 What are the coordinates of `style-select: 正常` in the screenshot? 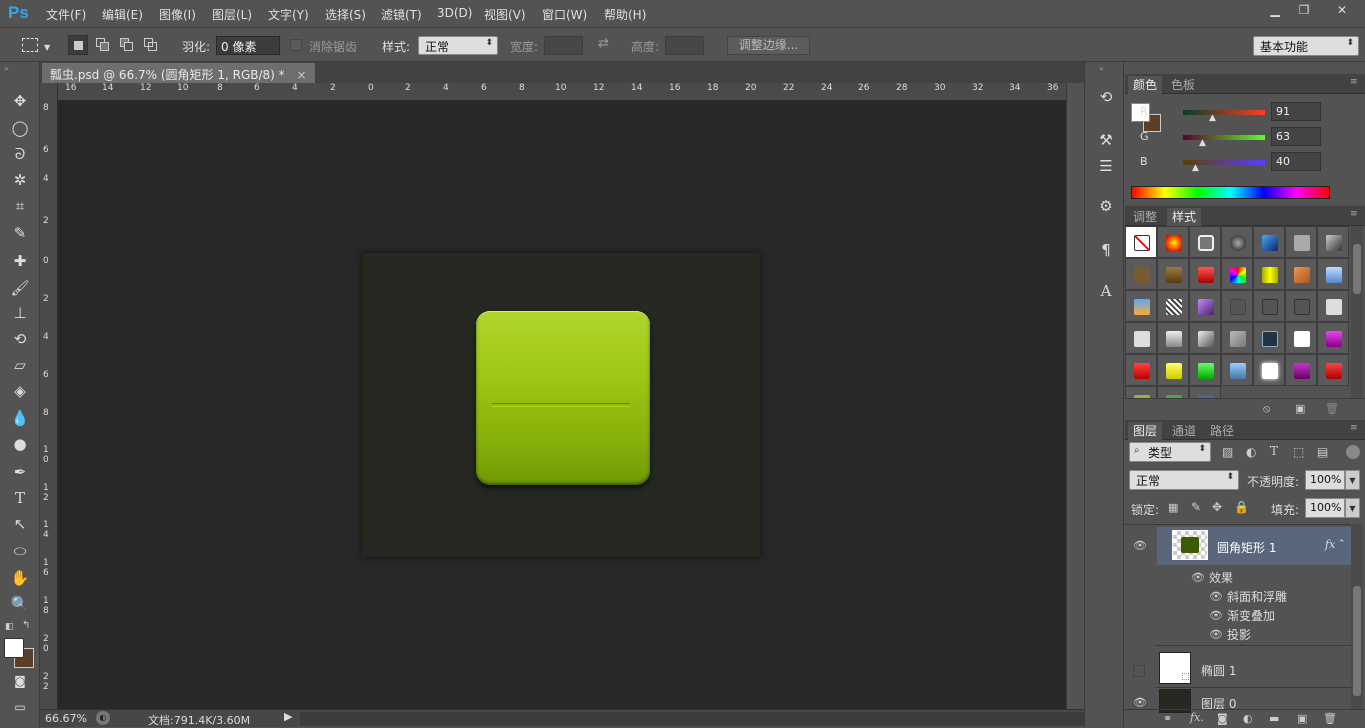 It's located at (458, 45).